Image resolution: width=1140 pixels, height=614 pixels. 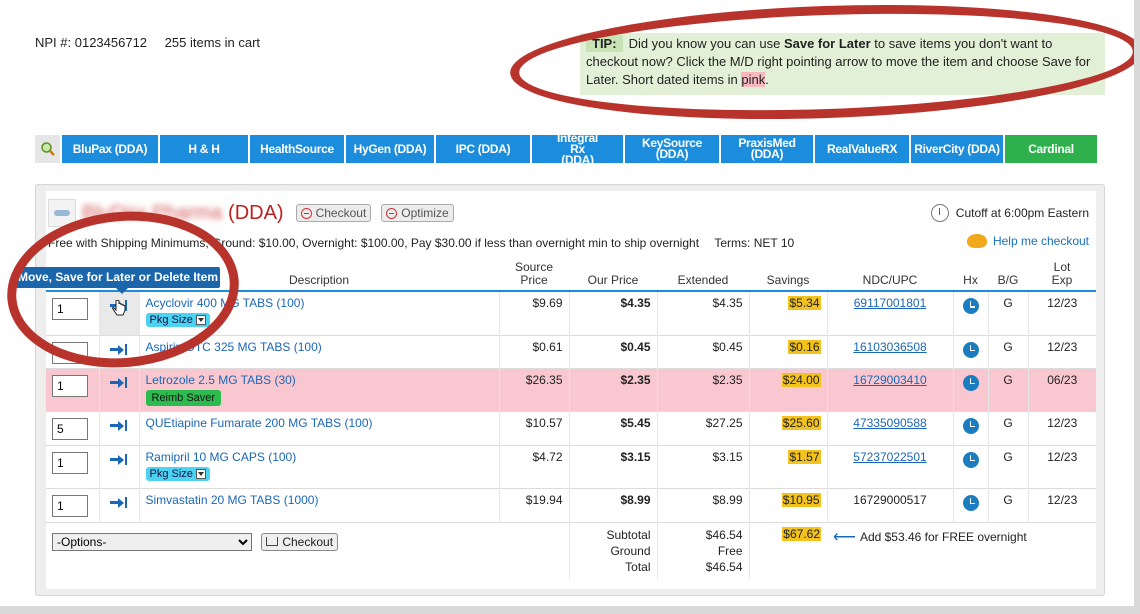 What do you see at coordinates (768, 149) in the screenshot?
I see `tab-praxismed: PraxisMed (DDA)` at bounding box center [768, 149].